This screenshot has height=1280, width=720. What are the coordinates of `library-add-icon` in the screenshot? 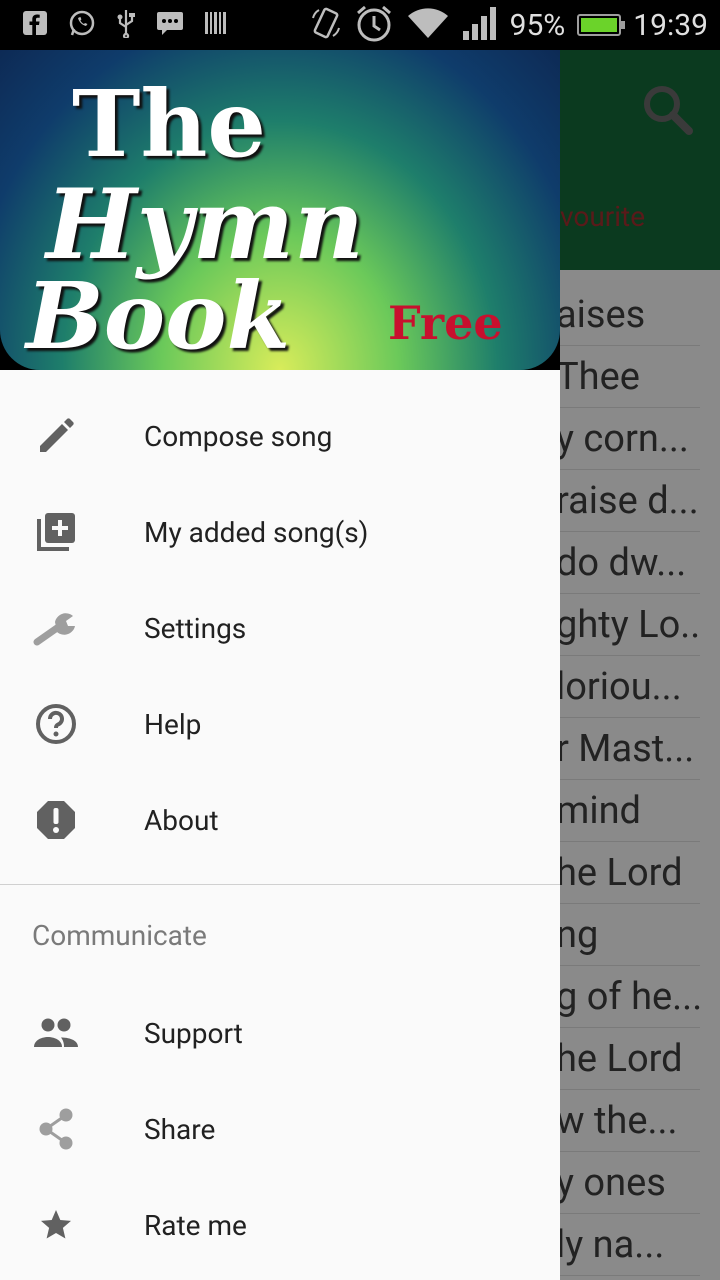 It's located at (56, 532).